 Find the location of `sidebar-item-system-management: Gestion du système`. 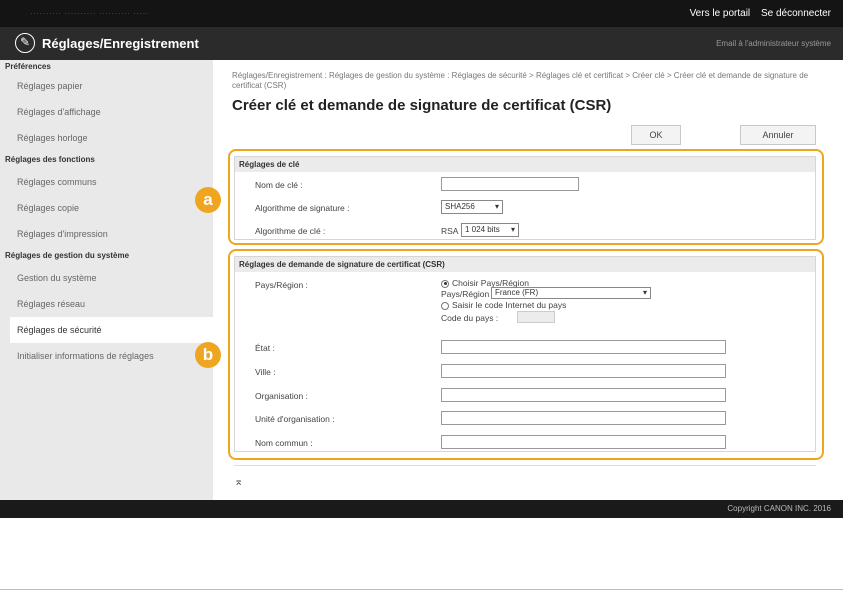

sidebar-item-system-management: Gestion du système is located at coordinates (106, 278).